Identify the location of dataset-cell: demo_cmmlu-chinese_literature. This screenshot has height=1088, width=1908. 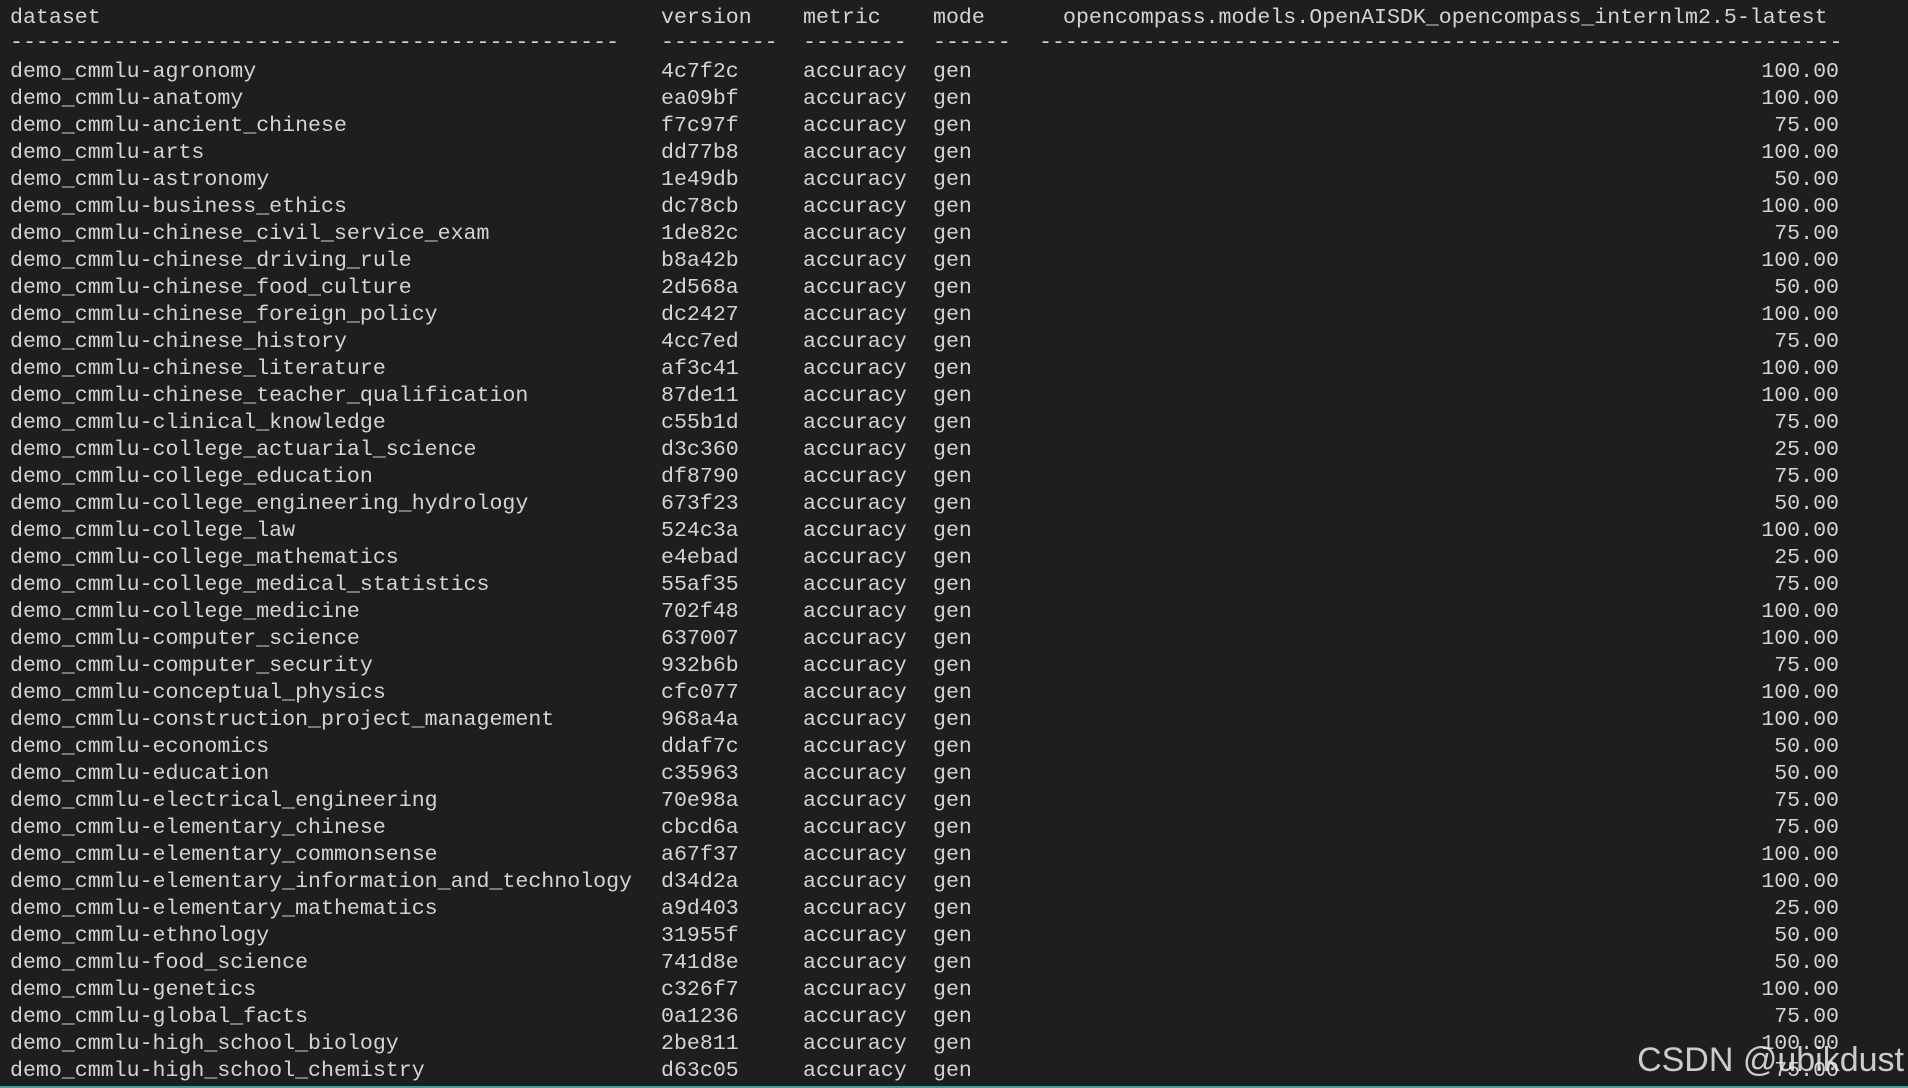
(198, 369).